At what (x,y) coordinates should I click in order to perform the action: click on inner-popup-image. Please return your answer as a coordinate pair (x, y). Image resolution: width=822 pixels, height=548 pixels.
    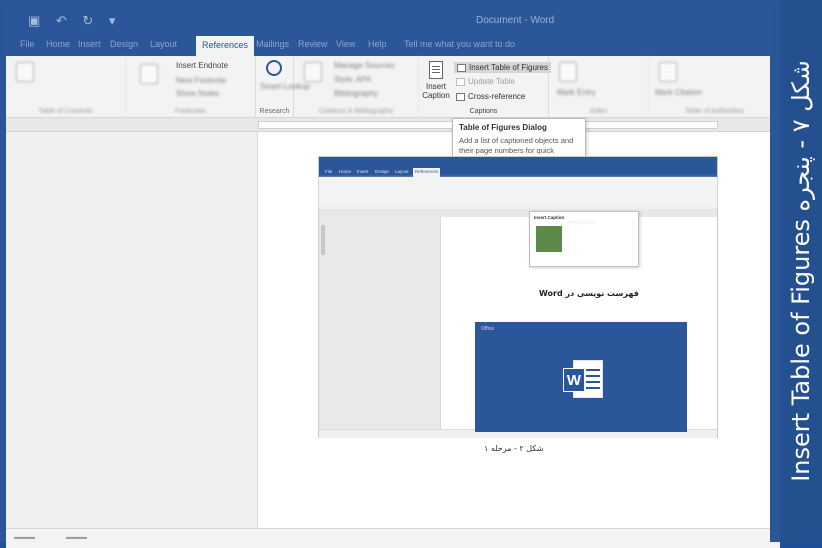
    Looking at the image, I should click on (549, 239).